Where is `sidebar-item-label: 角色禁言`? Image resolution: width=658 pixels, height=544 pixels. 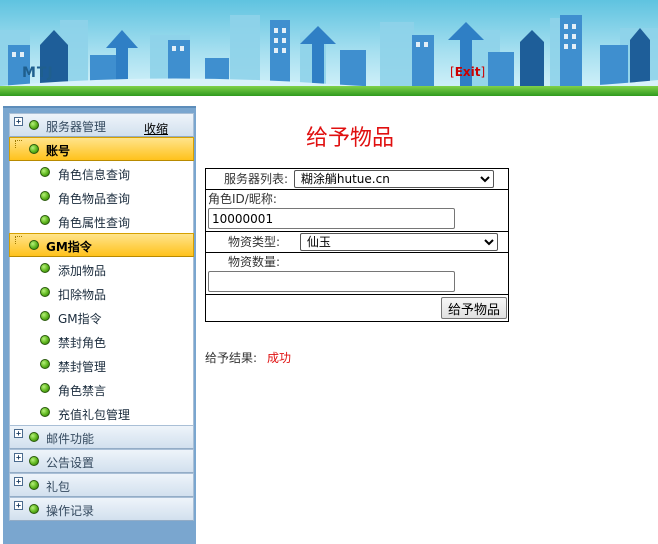 sidebar-item-label: 角色禁言 is located at coordinates (82, 391).